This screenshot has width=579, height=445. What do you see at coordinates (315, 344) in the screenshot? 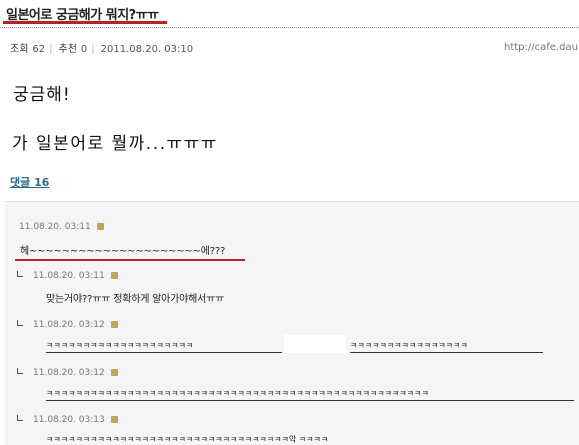
I see `redacted-area` at bounding box center [315, 344].